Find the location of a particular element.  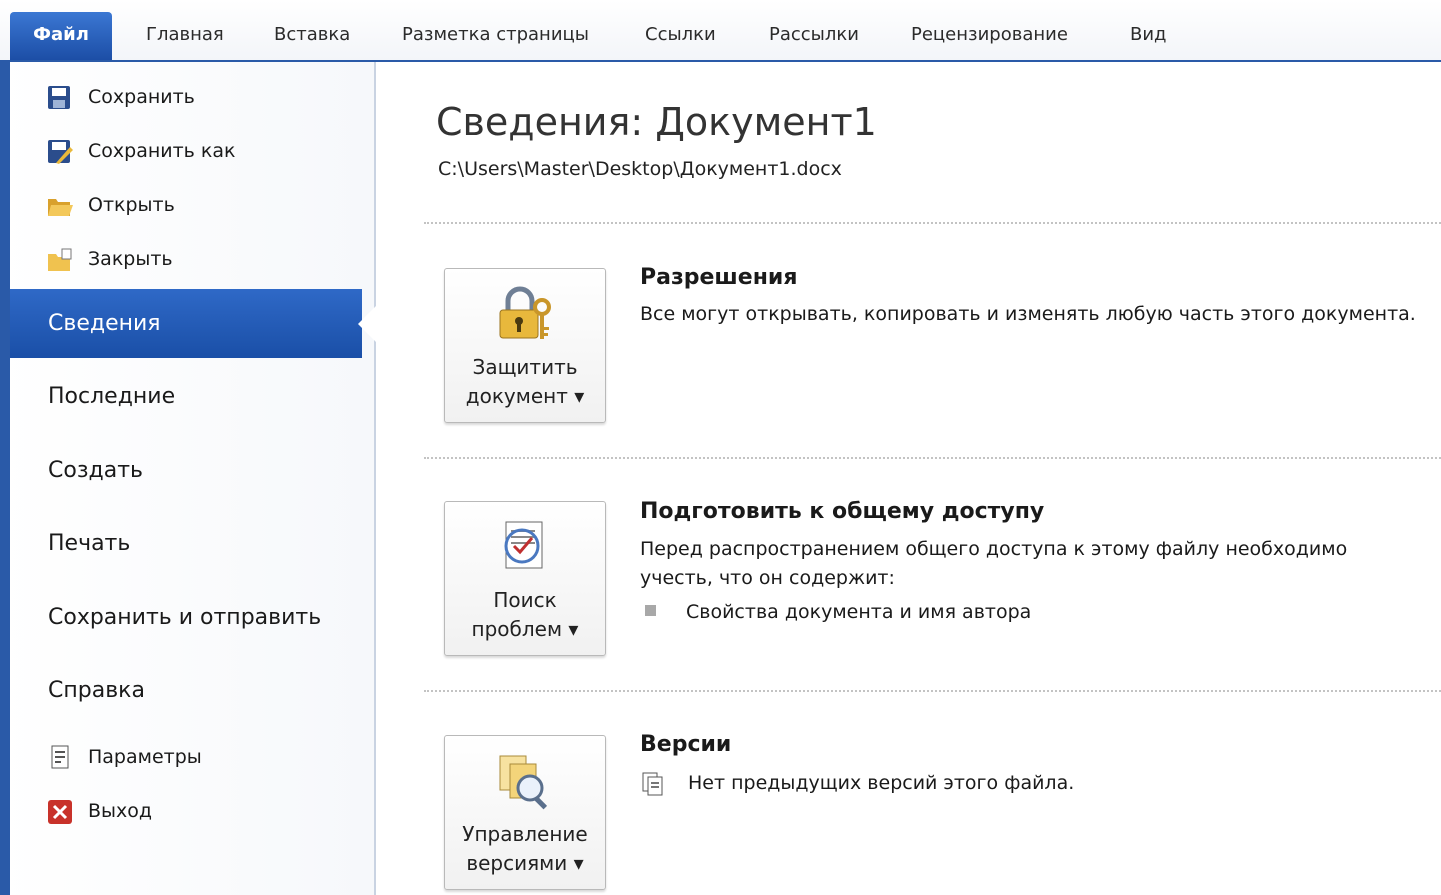

tab-insert: Вставка is located at coordinates (312, 35).